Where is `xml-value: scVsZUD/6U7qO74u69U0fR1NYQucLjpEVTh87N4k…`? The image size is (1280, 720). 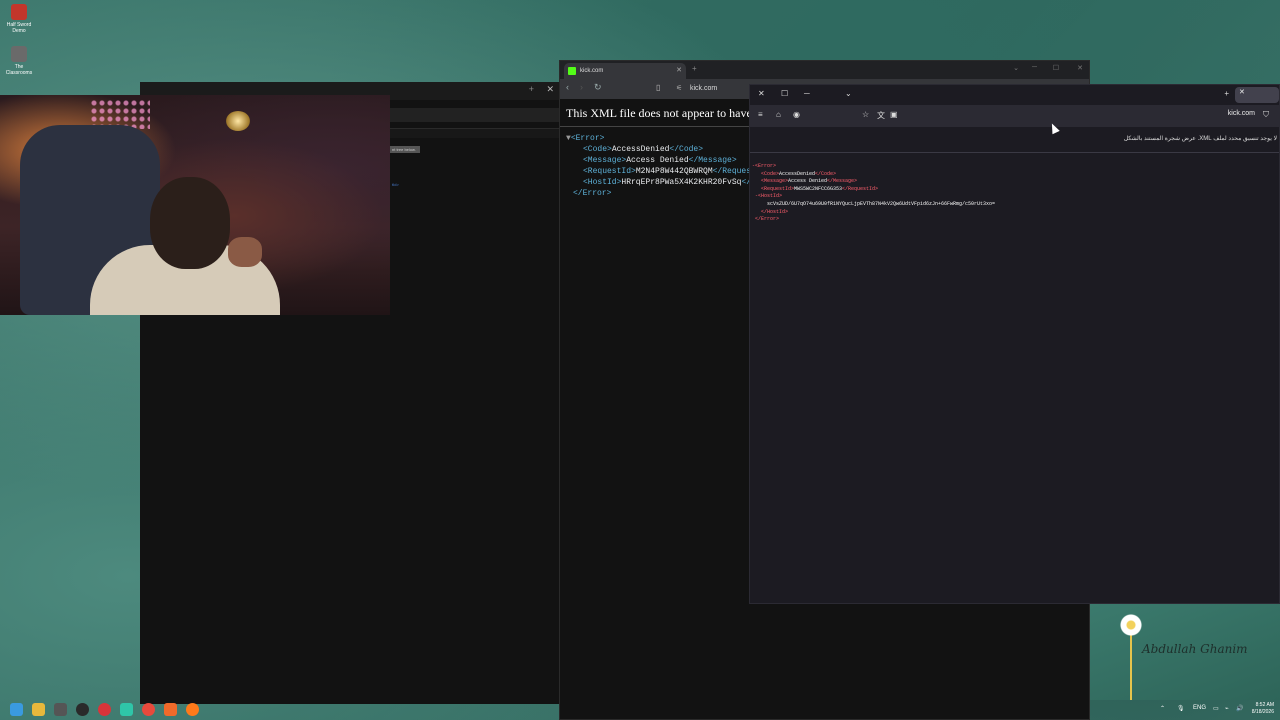 xml-value: scVsZUD/6U7qO74u69U0fR1NYQucLjpEVTh87N4k… is located at coordinates (881, 203).